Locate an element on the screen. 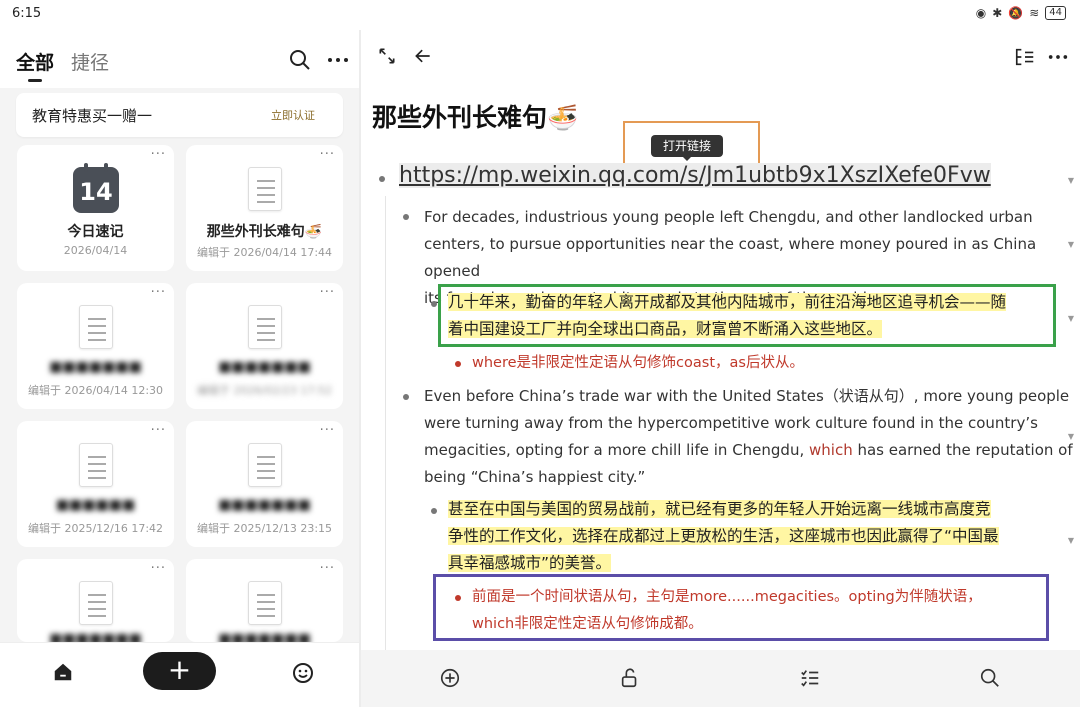 The image size is (1080, 707). home-icon is located at coordinates (63, 672).